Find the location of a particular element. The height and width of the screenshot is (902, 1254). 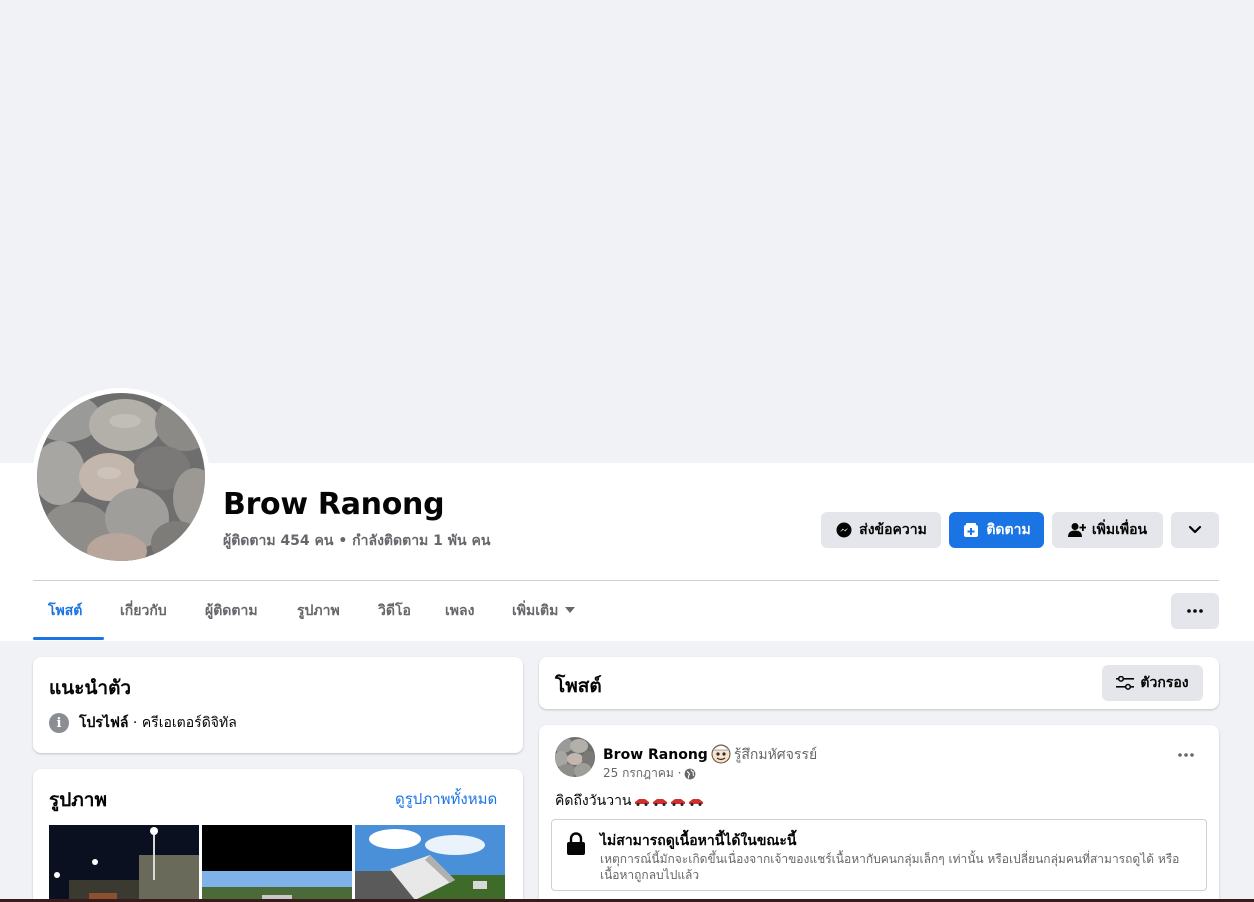

profile-name: Brow Ranong is located at coordinates (334, 504).